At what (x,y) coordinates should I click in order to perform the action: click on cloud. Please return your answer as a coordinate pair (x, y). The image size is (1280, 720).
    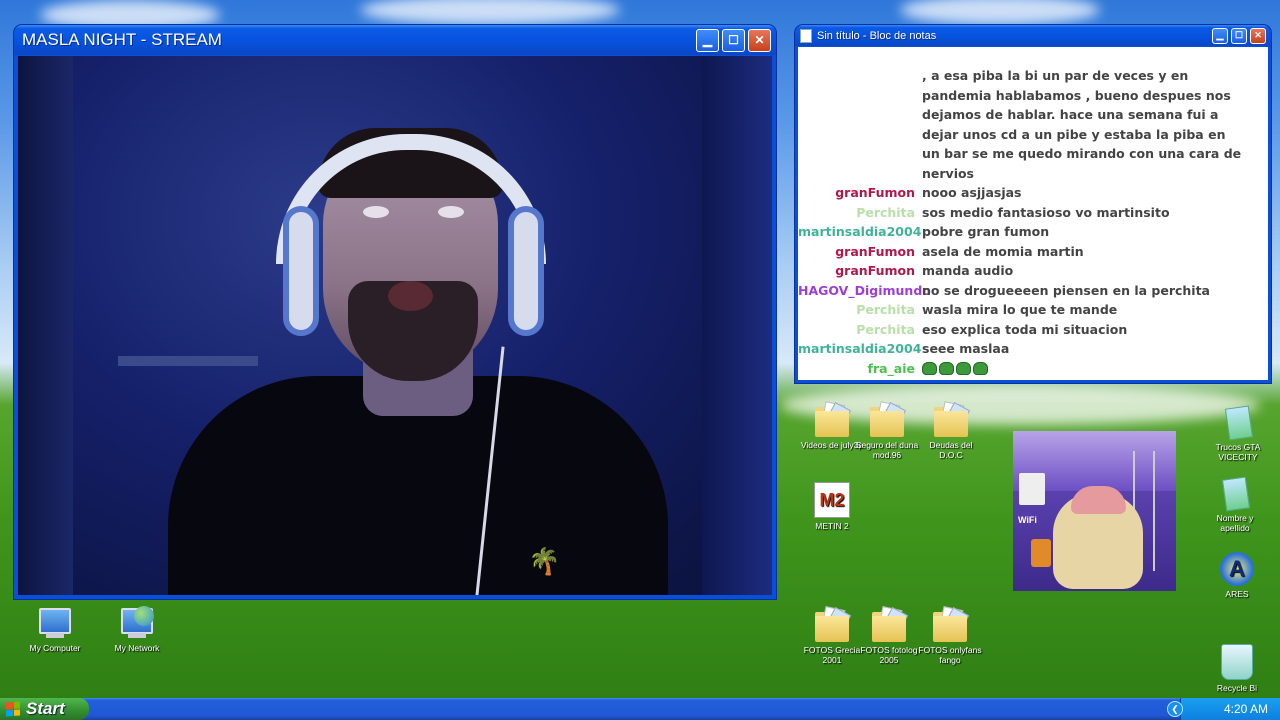
    Looking at the image, I should click on (490, 12).